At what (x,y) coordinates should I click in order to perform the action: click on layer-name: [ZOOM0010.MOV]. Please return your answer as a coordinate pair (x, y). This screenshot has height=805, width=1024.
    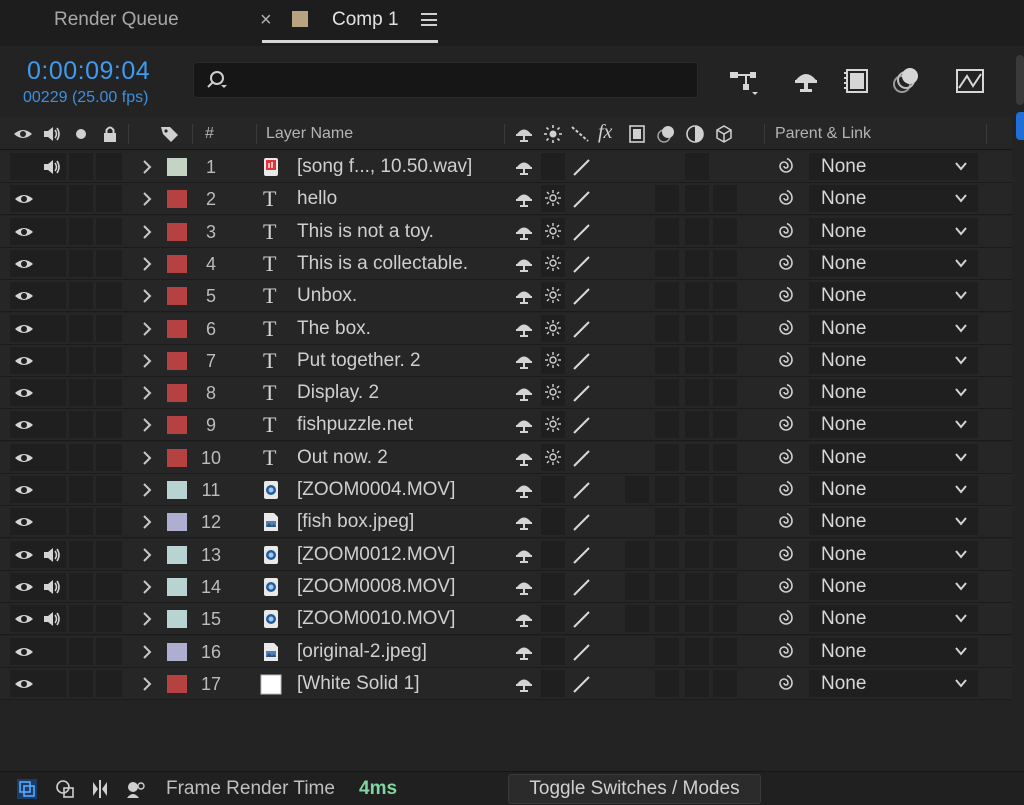
    Looking at the image, I should click on (376, 619).